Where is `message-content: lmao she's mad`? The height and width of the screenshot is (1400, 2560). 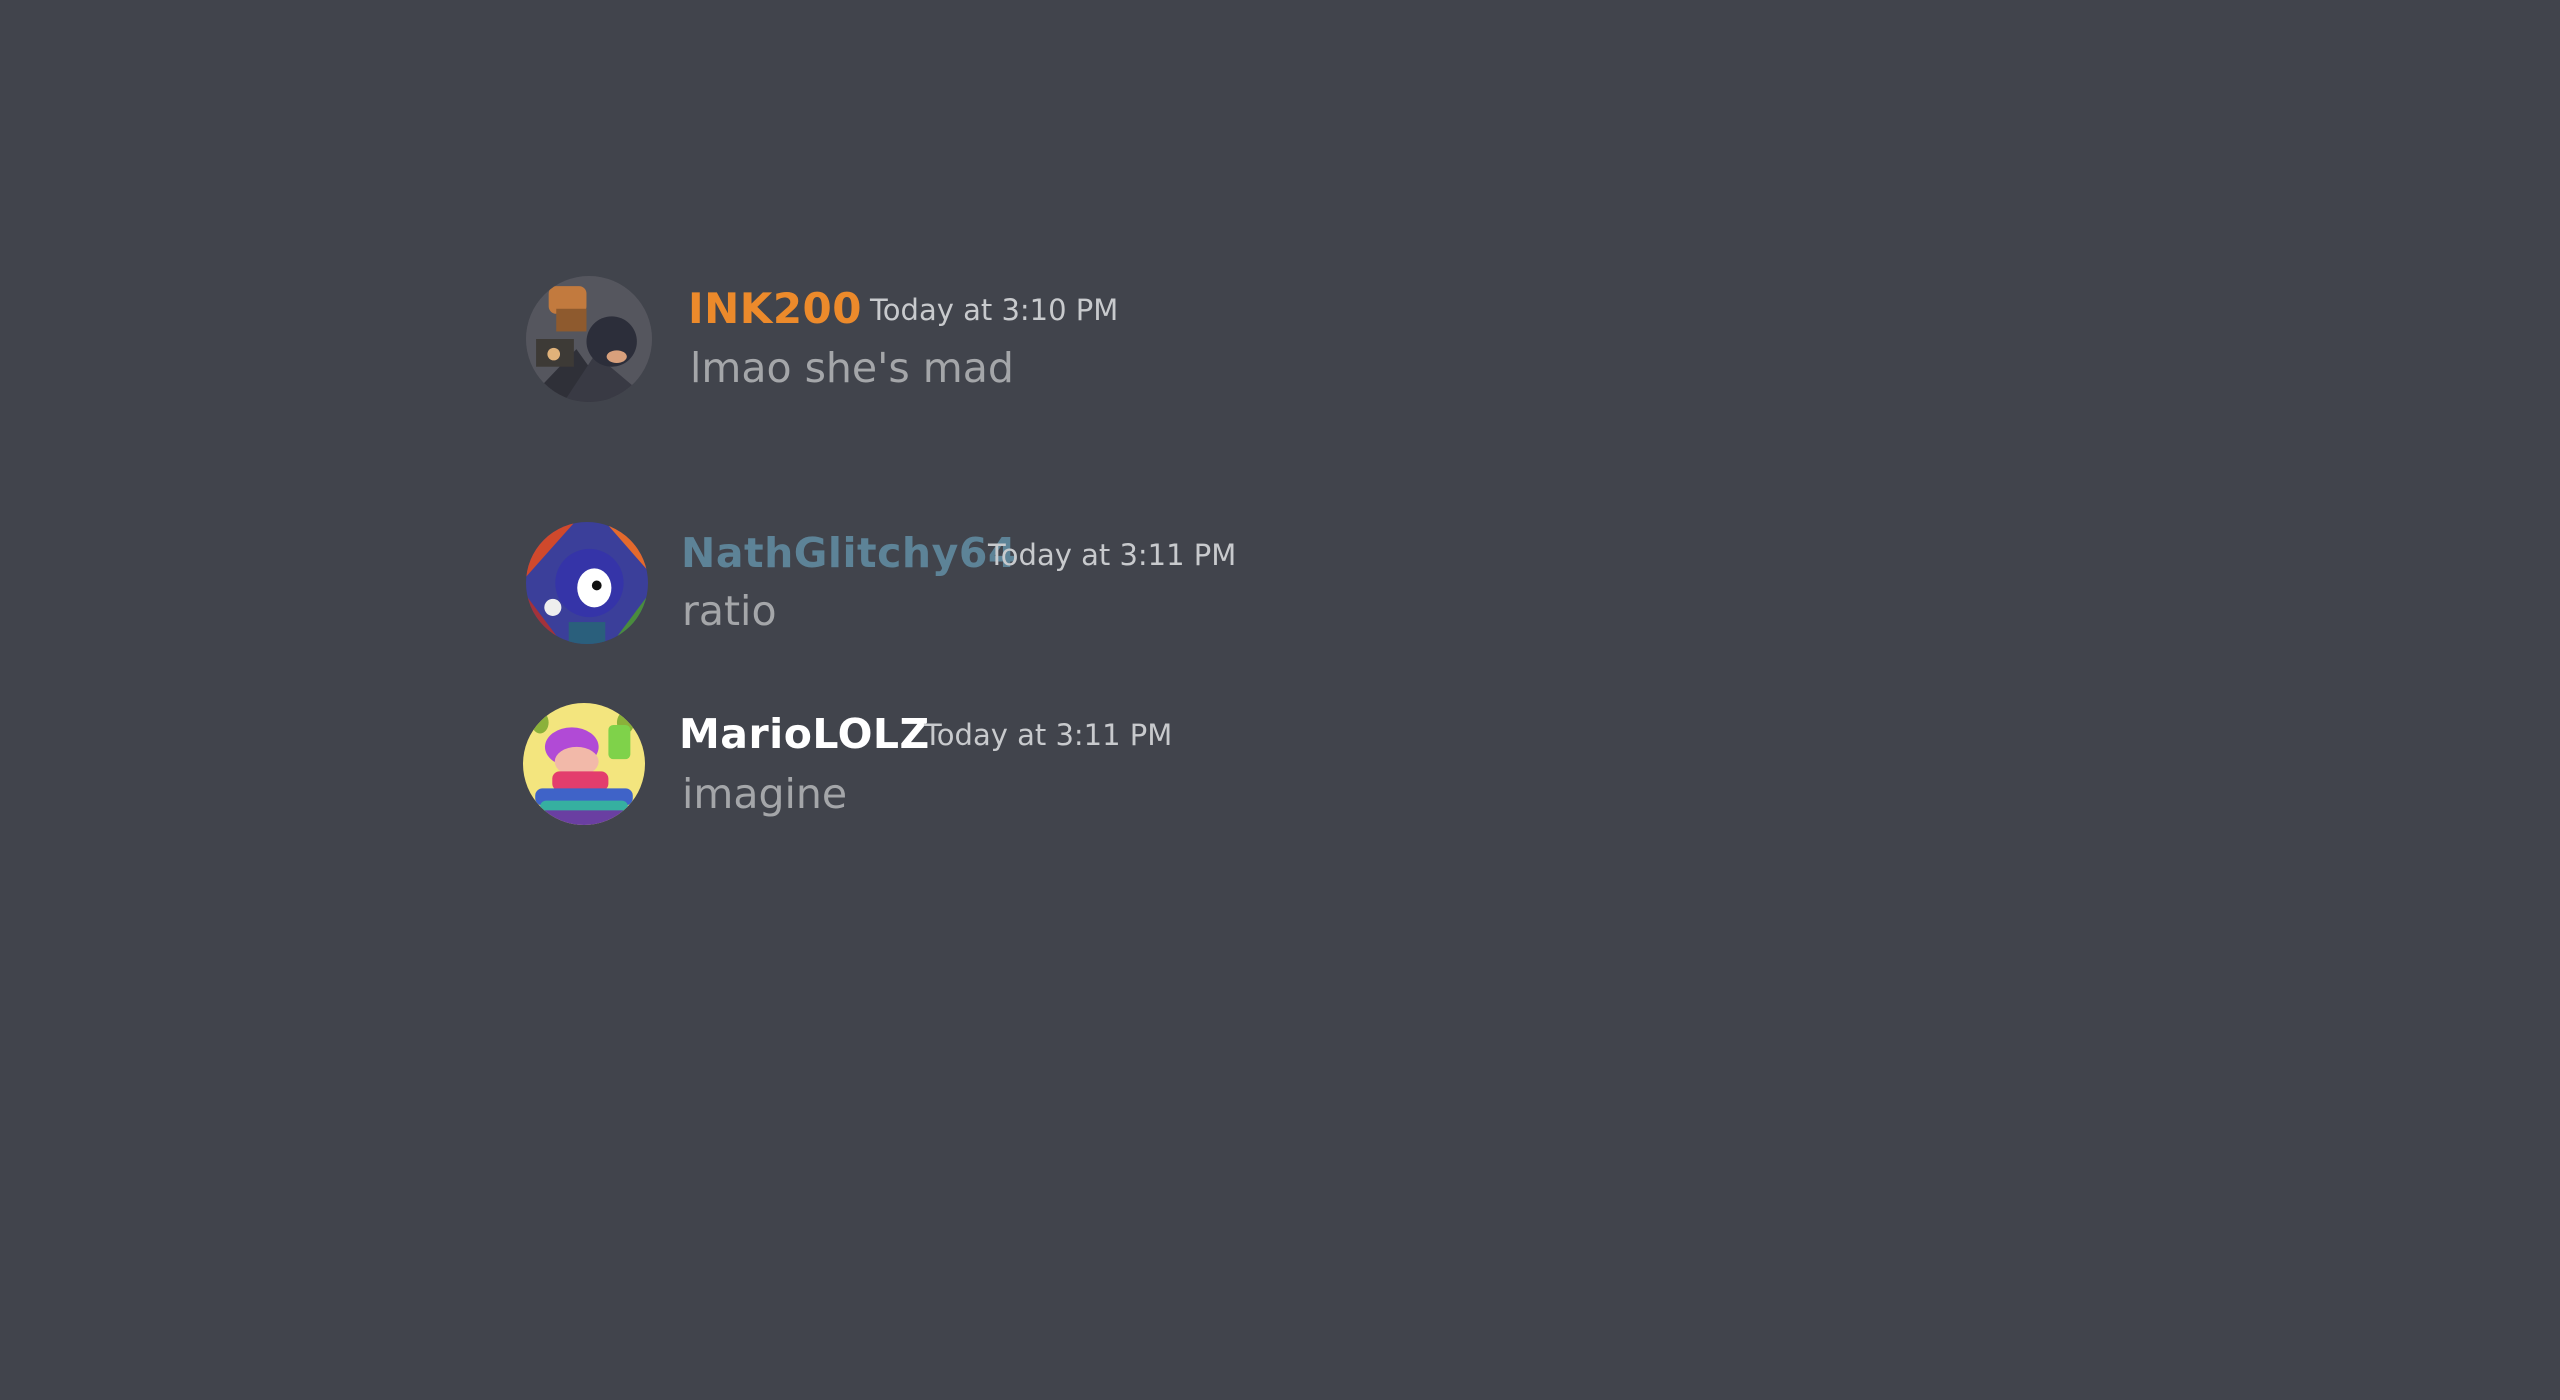 message-content: lmao she's mad is located at coordinates (852, 368).